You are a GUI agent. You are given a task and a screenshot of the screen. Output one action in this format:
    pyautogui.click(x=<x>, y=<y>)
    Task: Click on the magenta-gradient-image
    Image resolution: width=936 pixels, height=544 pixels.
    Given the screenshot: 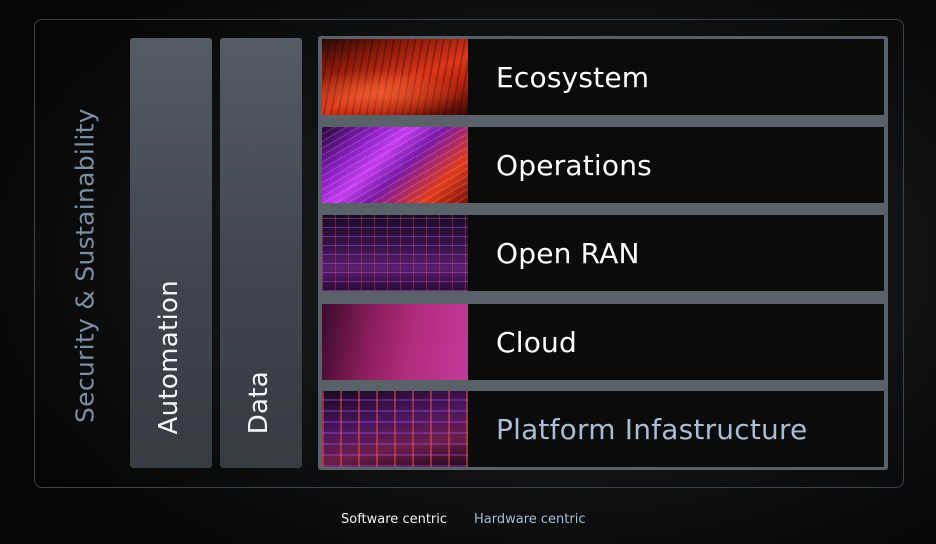 What is the action you would take?
    pyautogui.click(x=395, y=342)
    